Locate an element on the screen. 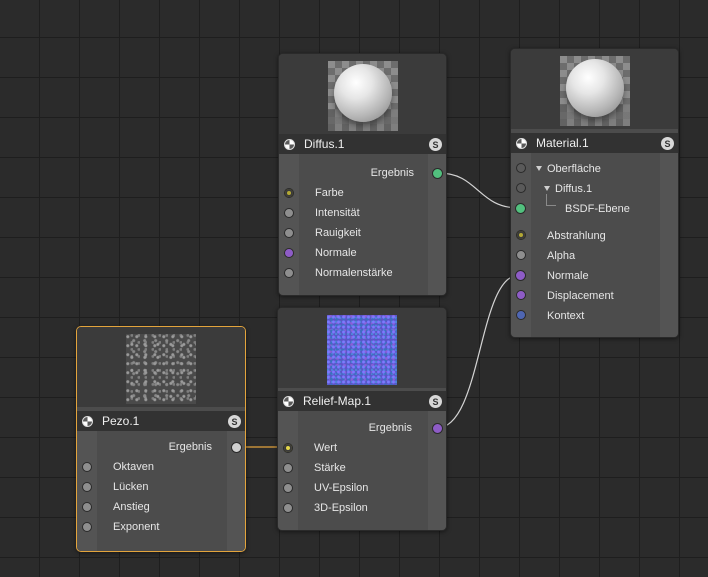  material-input-port-diffus is located at coordinates (521, 188).